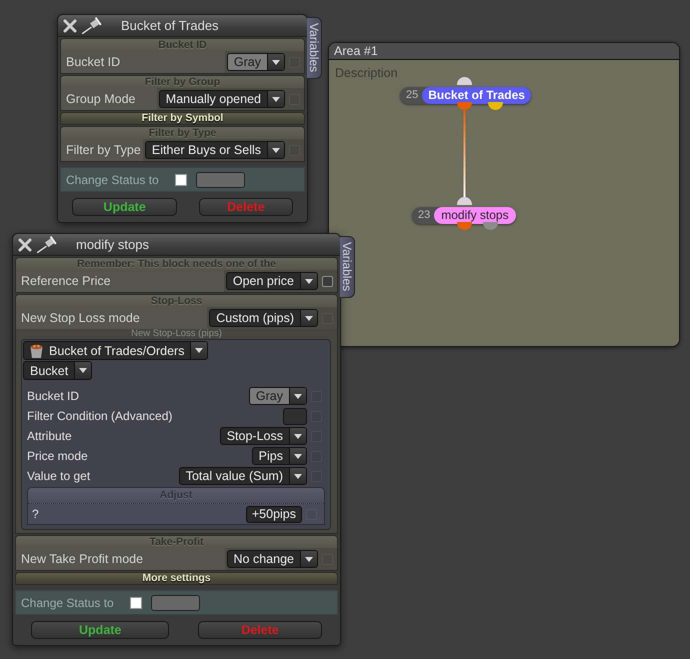 The image size is (690, 659). I want to click on select-dropdown: Pips, so click(279, 456).